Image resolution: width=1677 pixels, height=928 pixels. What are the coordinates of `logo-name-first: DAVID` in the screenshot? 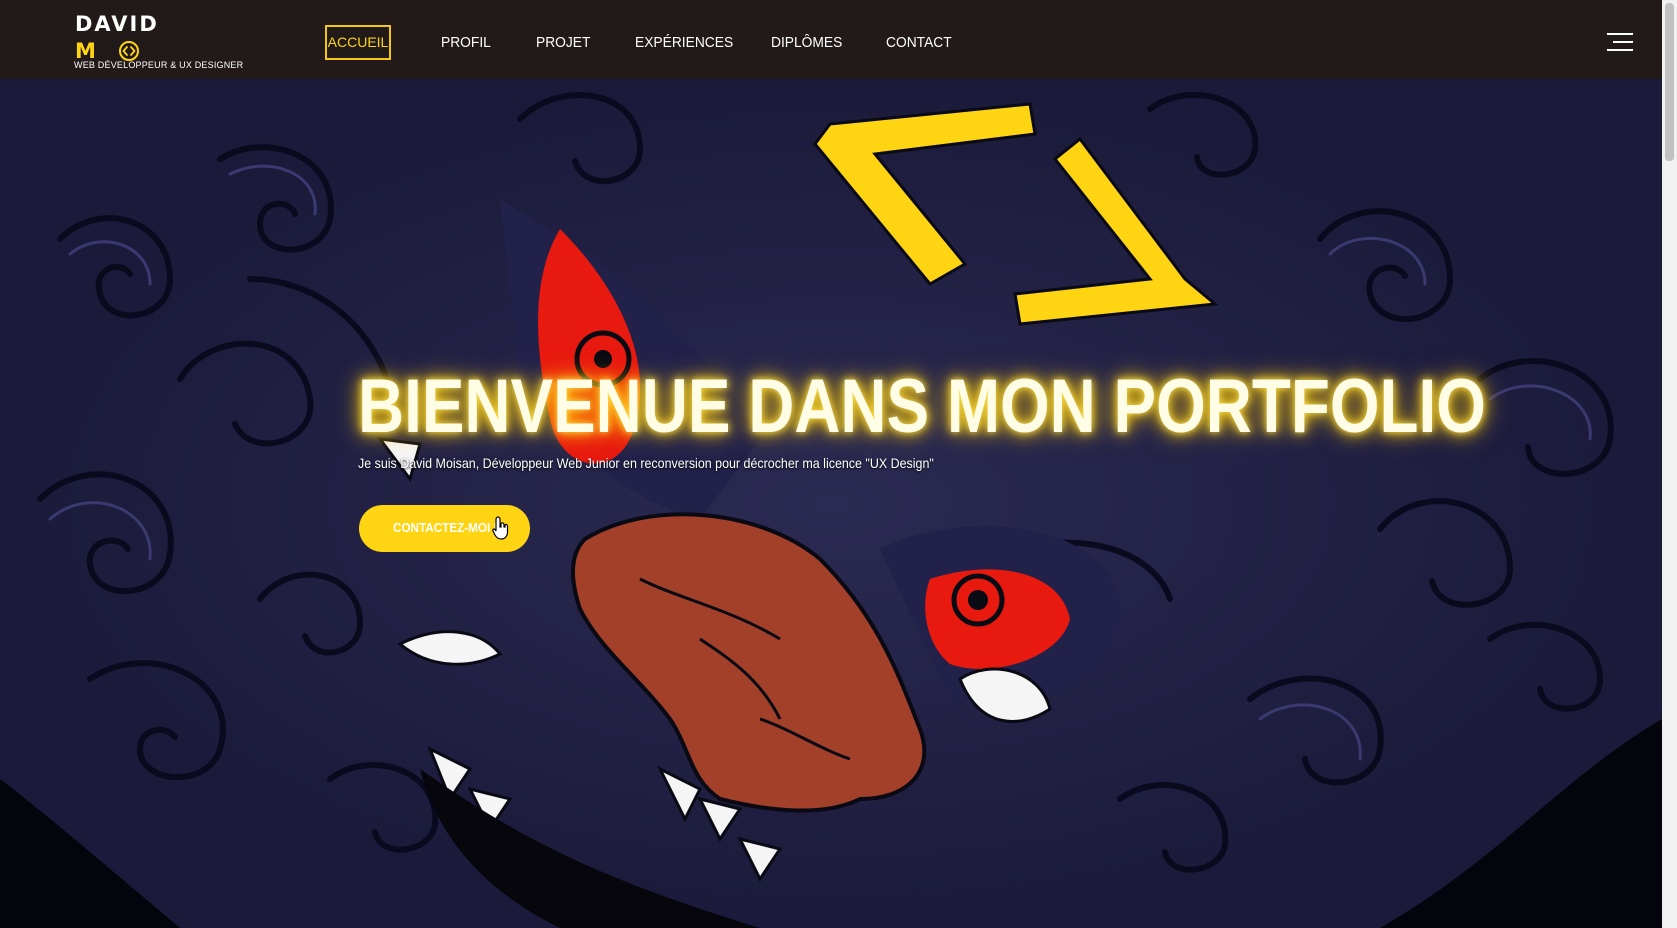 It's located at (117, 24).